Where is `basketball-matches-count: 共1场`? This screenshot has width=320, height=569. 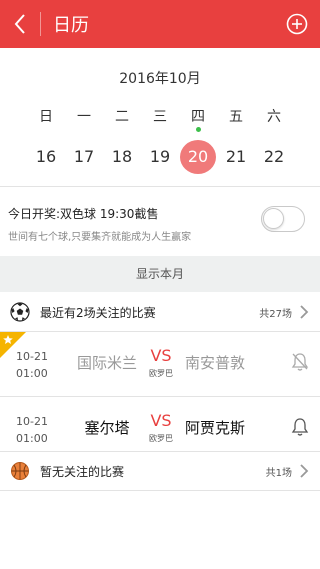 basketball-matches-count: 共1场 is located at coordinates (278, 473).